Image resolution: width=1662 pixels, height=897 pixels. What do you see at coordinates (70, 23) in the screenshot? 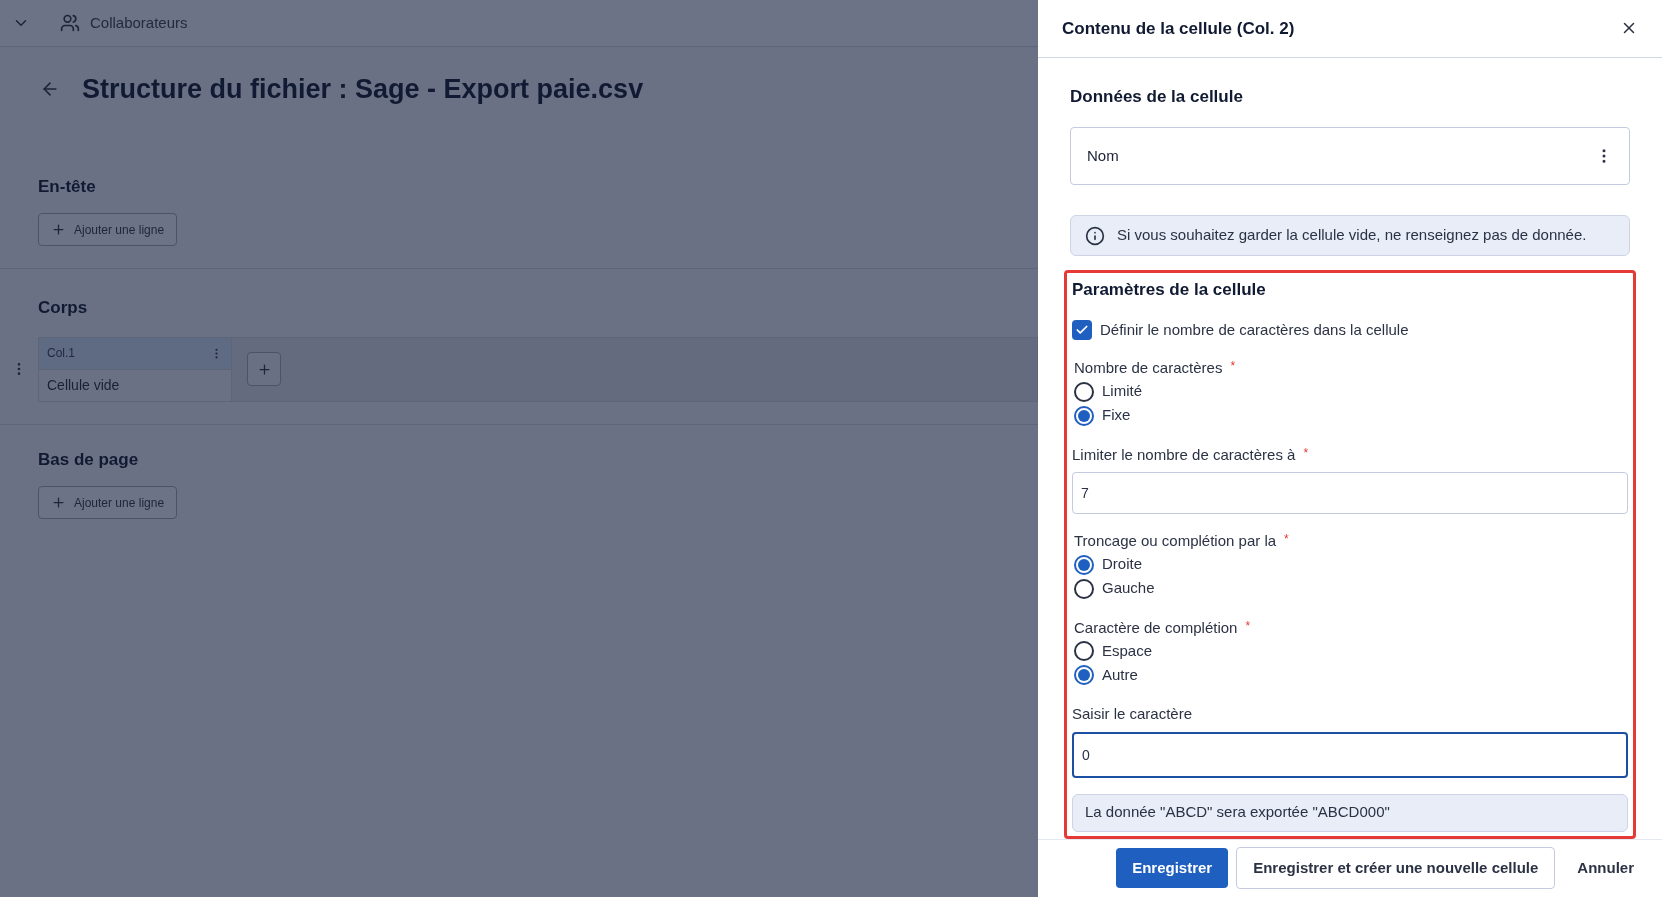
I see `users-icon` at bounding box center [70, 23].